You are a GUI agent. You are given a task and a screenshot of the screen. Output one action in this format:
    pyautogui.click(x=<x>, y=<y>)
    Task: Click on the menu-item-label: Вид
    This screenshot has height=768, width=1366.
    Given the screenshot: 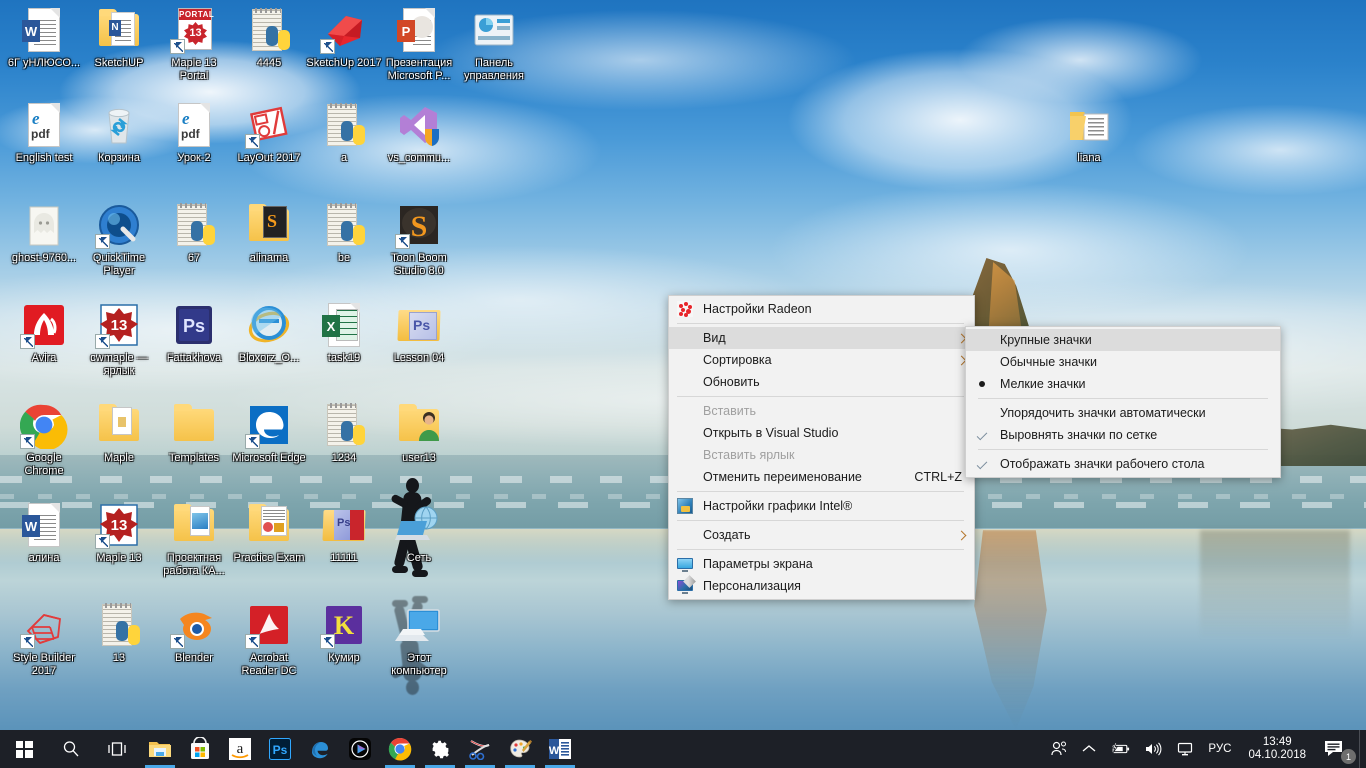 What is the action you would take?
    pyautogui.click(x=714, y=338)
    